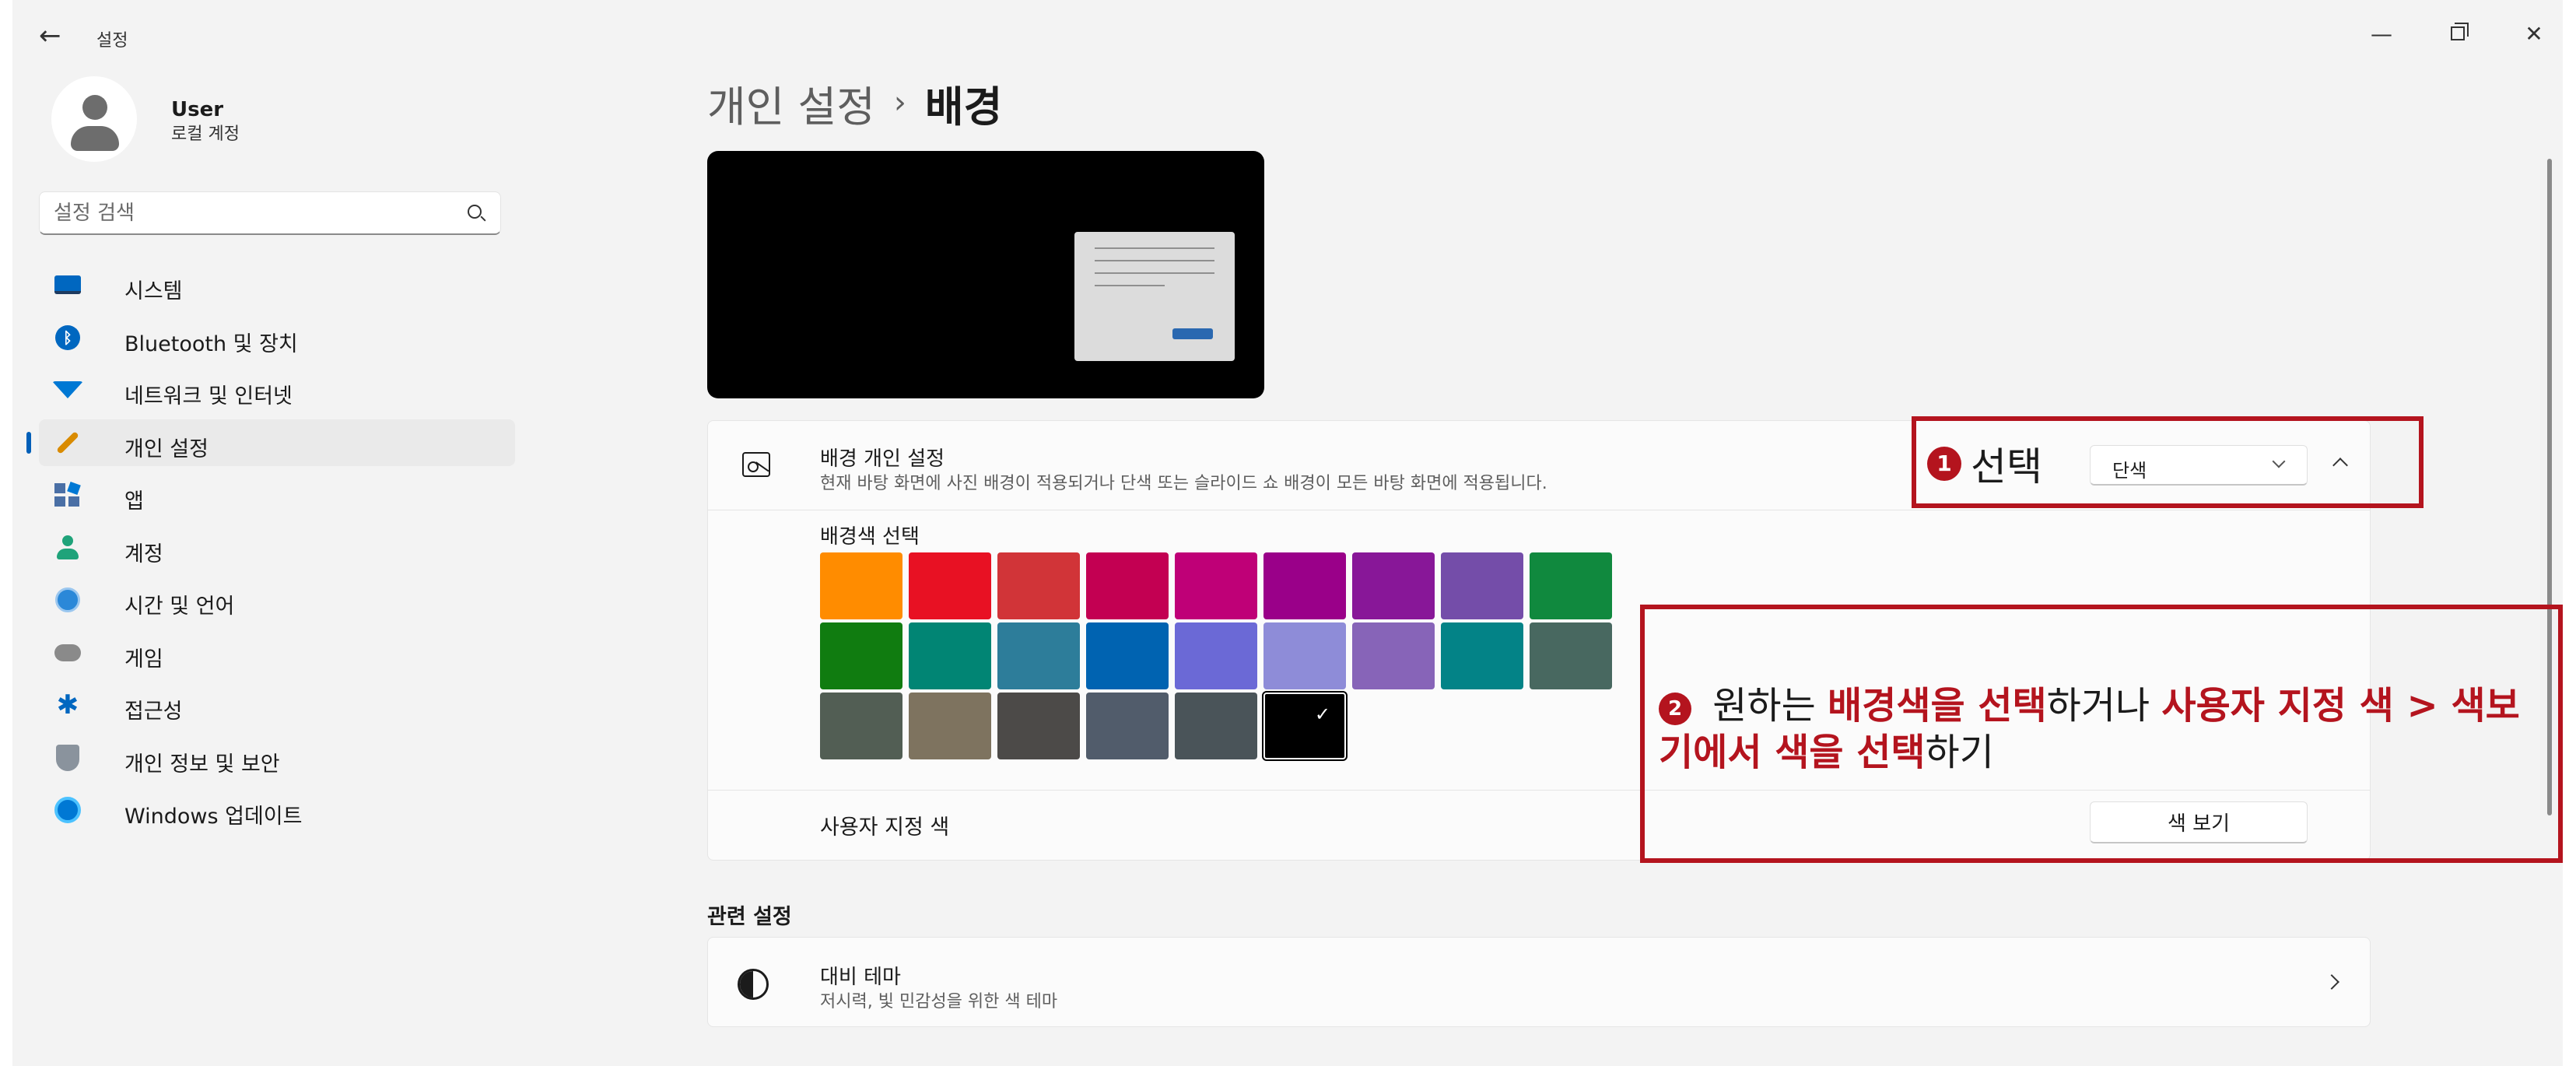 This screenshot has width=2576, height=1066. What do you see at coordinates (208, 396) in the screenshot?
I see `sidebar-item-label: 네트워크 및 인터넷` at bounding box center [208, 396].